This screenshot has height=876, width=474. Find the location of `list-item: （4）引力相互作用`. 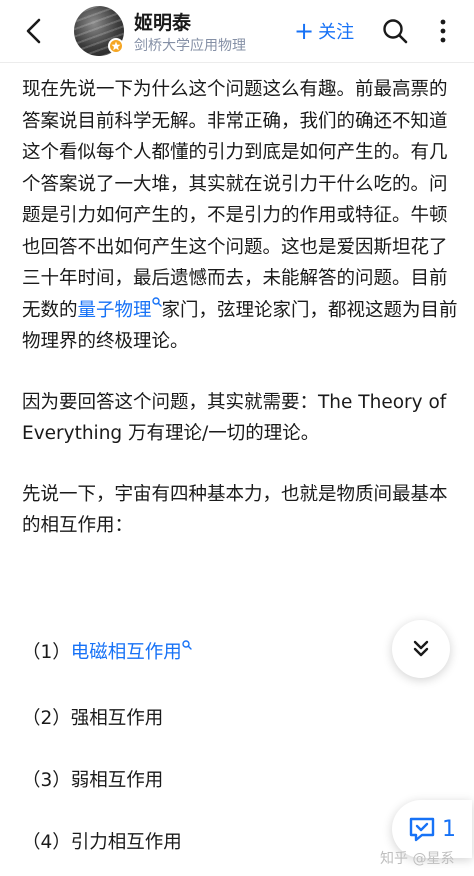

list-item: （4）引力相互作用 is located at coordinates (102, 841).